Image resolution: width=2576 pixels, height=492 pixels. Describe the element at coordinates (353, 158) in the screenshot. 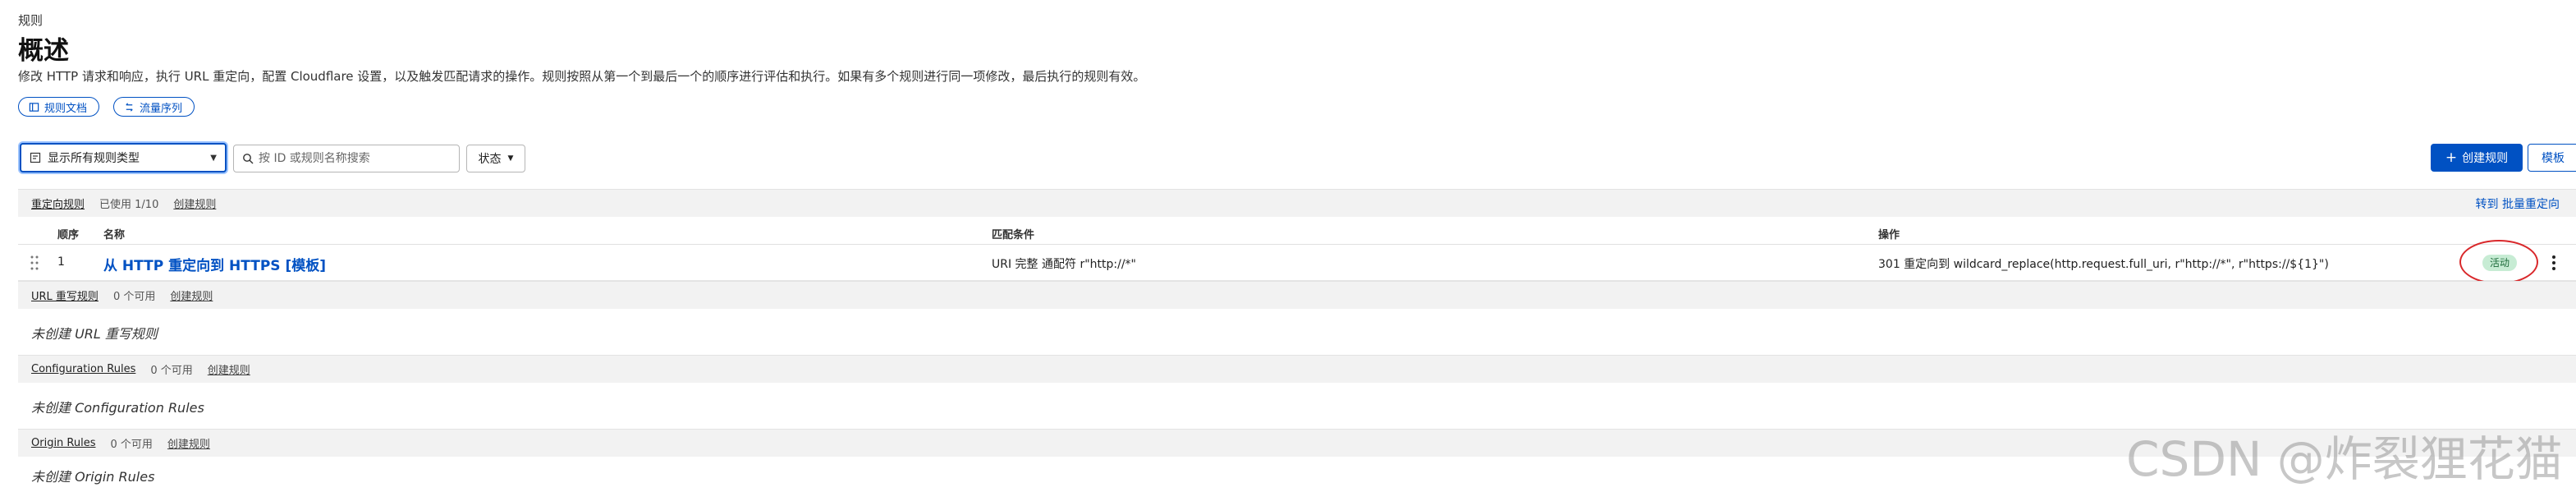

I see `search-input` at that location.